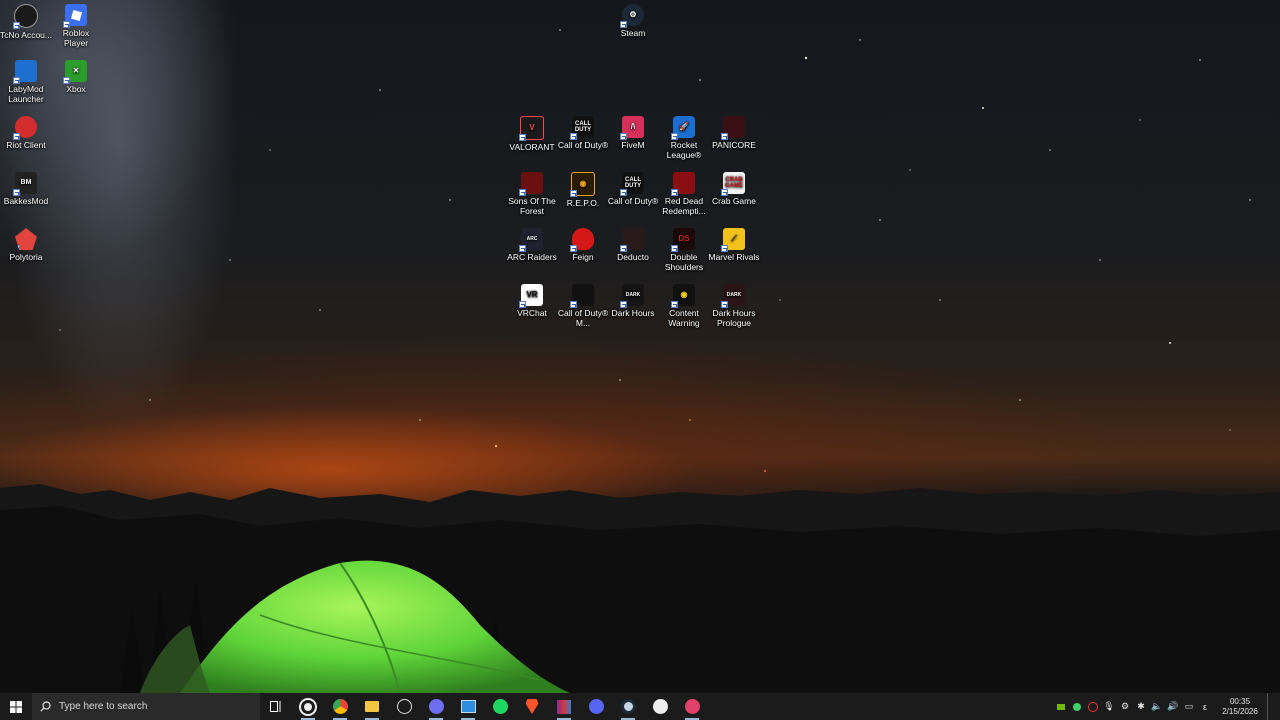  What do you see at coordinates (632, 16) in the screenshot?
I see `steam-icon: ⚙` at bounding box center [632, 16].